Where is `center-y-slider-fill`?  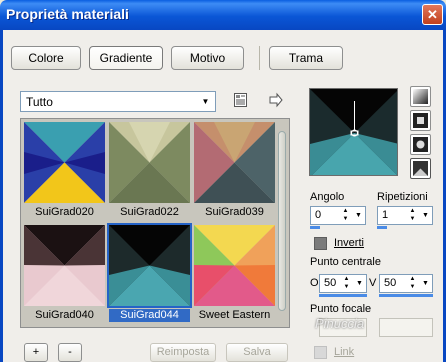 center-y-slider-fill is located at coordinates (406, 295).